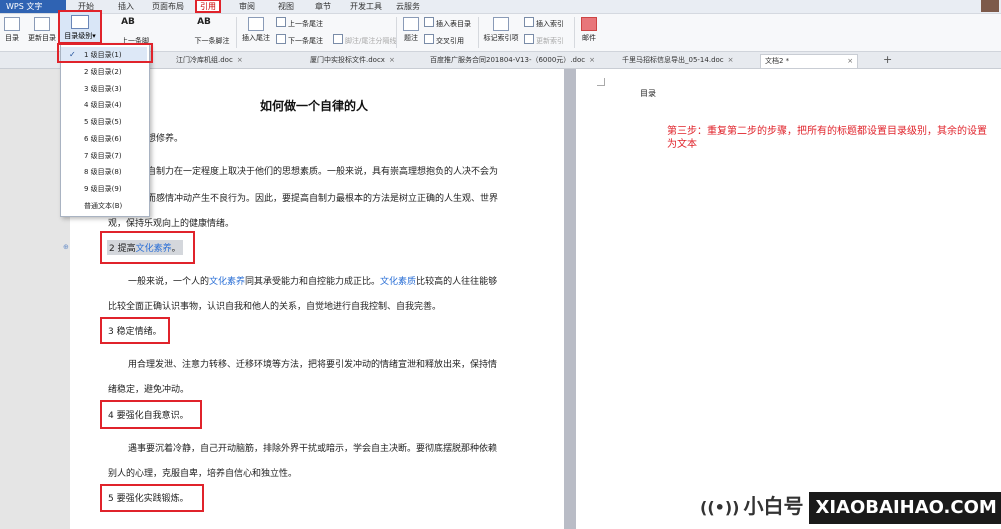 This screenshot has width=1001, height=529. Describe the element at coordinates (168, 6) in the screenshot. I see `menu-tab-layout: 页面布局` at that location.